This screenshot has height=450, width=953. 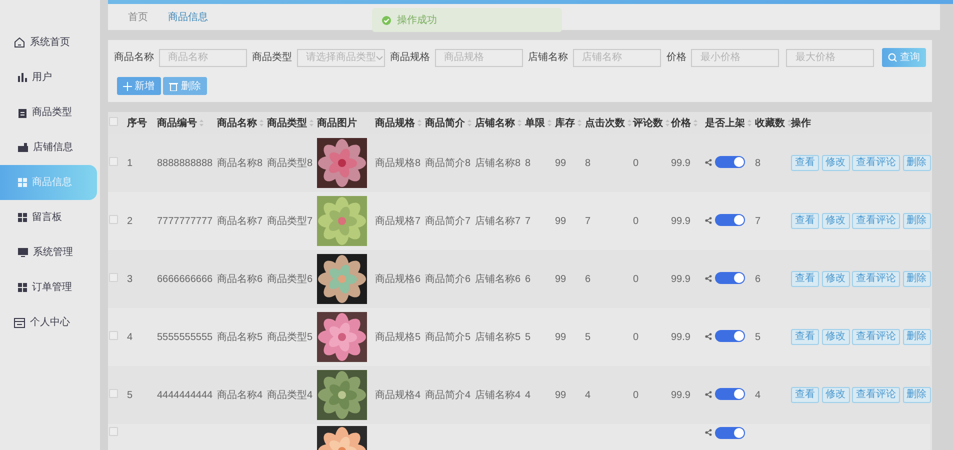 I want to click on column-header: 商品名称, so click(x=237, y=123).